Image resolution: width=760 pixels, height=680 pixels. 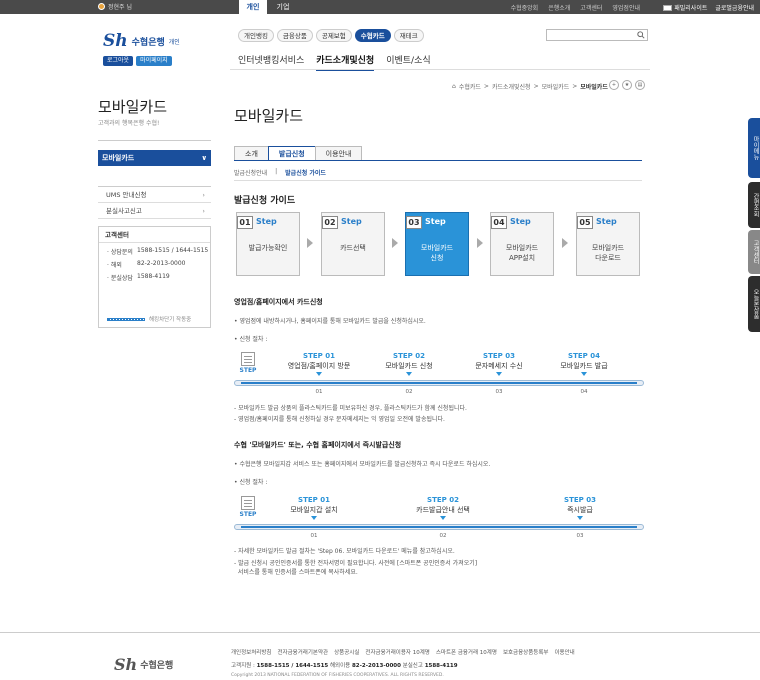 What do you see at coordinates (173, 250) in the screenshot?
I see `cs-value: 1588-1515 / 1644-1515` at bounding box center [173, 250].